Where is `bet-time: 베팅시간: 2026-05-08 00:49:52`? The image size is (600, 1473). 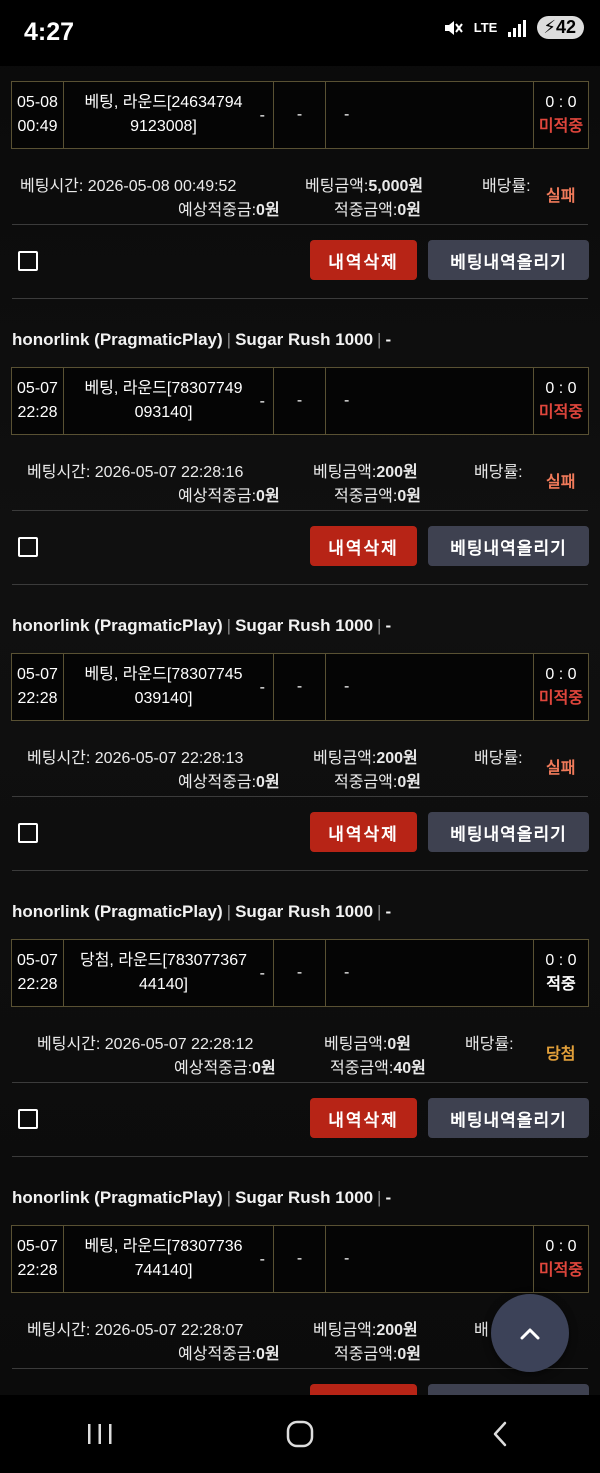 bet-time: 베팅시간: 2026-05-08 00:49:52 is located at coordinates (128, 186).